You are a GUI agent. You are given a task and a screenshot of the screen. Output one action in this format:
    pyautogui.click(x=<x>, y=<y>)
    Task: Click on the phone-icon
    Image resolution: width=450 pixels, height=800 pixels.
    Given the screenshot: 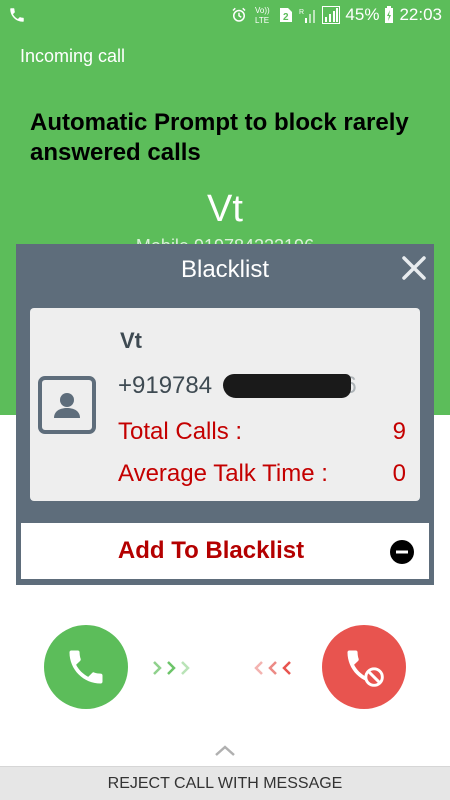 What is the action you would take?
    pyautogui.click(x=17, y=15)
    